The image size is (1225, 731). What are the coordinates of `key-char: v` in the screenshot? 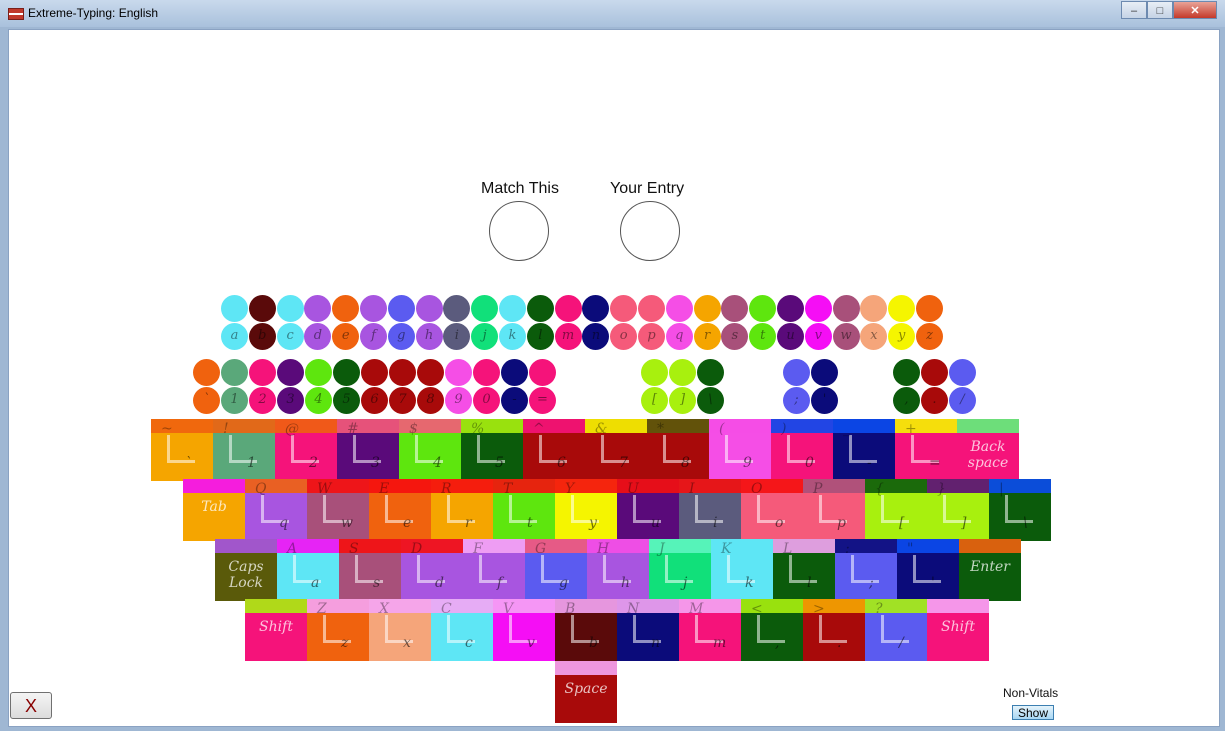 It's located at (531, 643).